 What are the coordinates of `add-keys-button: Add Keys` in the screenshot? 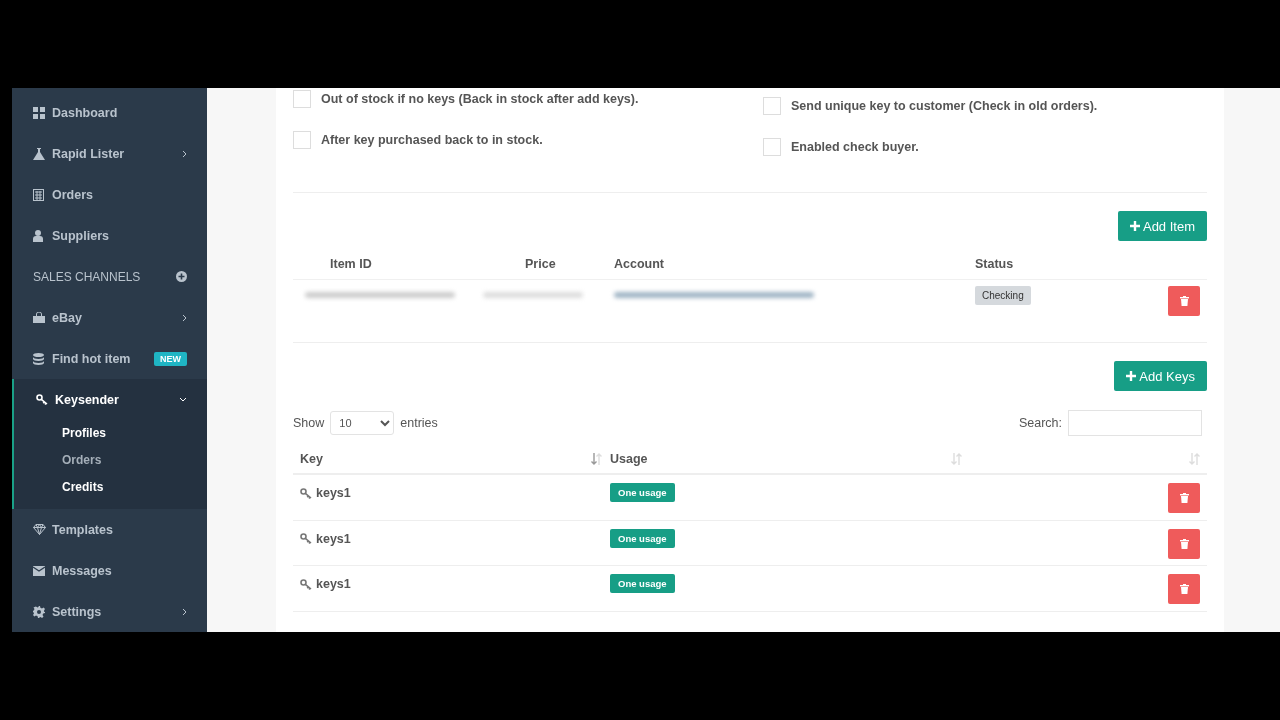 It's located at (1160, 376).